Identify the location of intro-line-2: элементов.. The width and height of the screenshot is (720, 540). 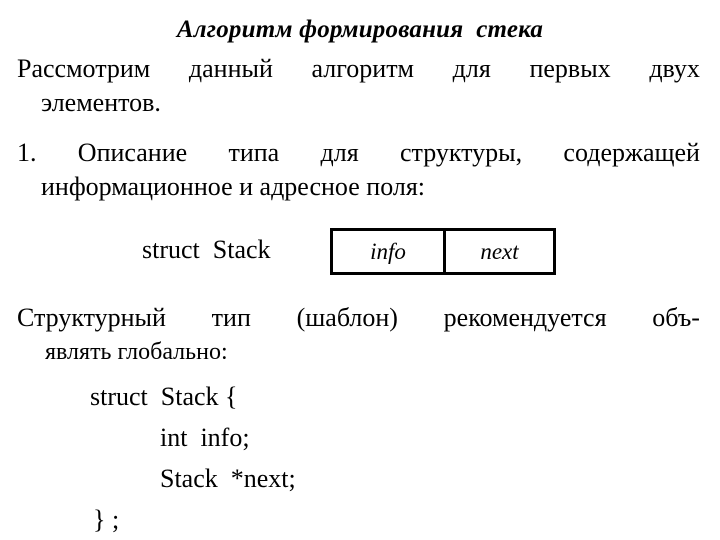
(101, 102).